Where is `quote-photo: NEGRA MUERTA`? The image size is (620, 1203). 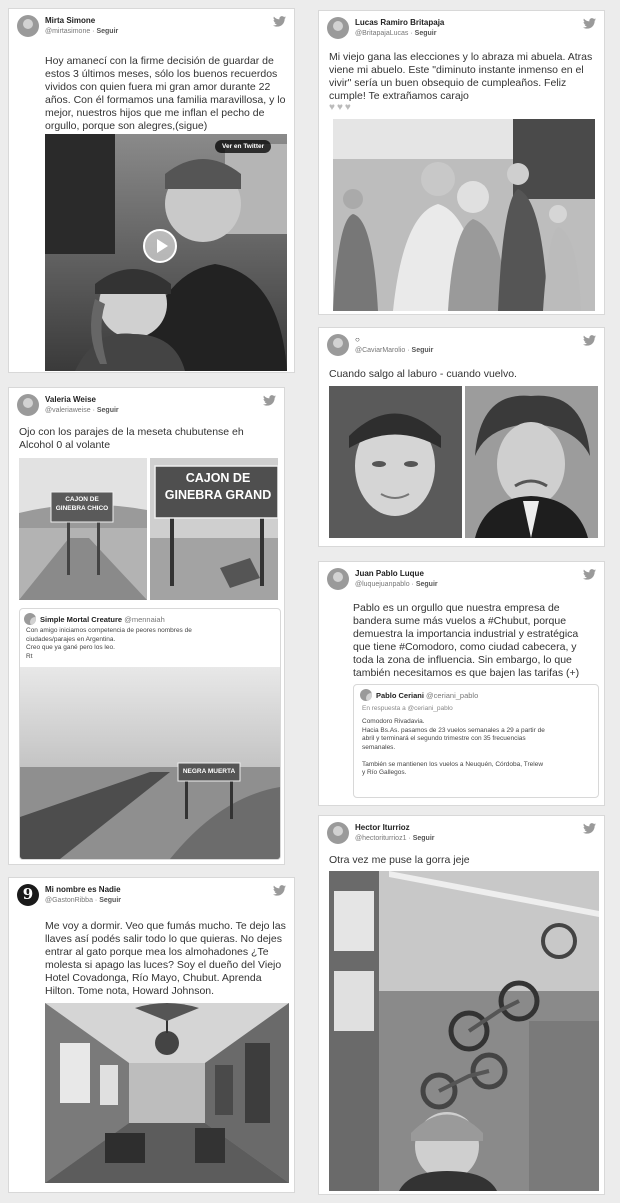
quote-photo: NEGRA MUERTA is located at coordinates (150, 763).